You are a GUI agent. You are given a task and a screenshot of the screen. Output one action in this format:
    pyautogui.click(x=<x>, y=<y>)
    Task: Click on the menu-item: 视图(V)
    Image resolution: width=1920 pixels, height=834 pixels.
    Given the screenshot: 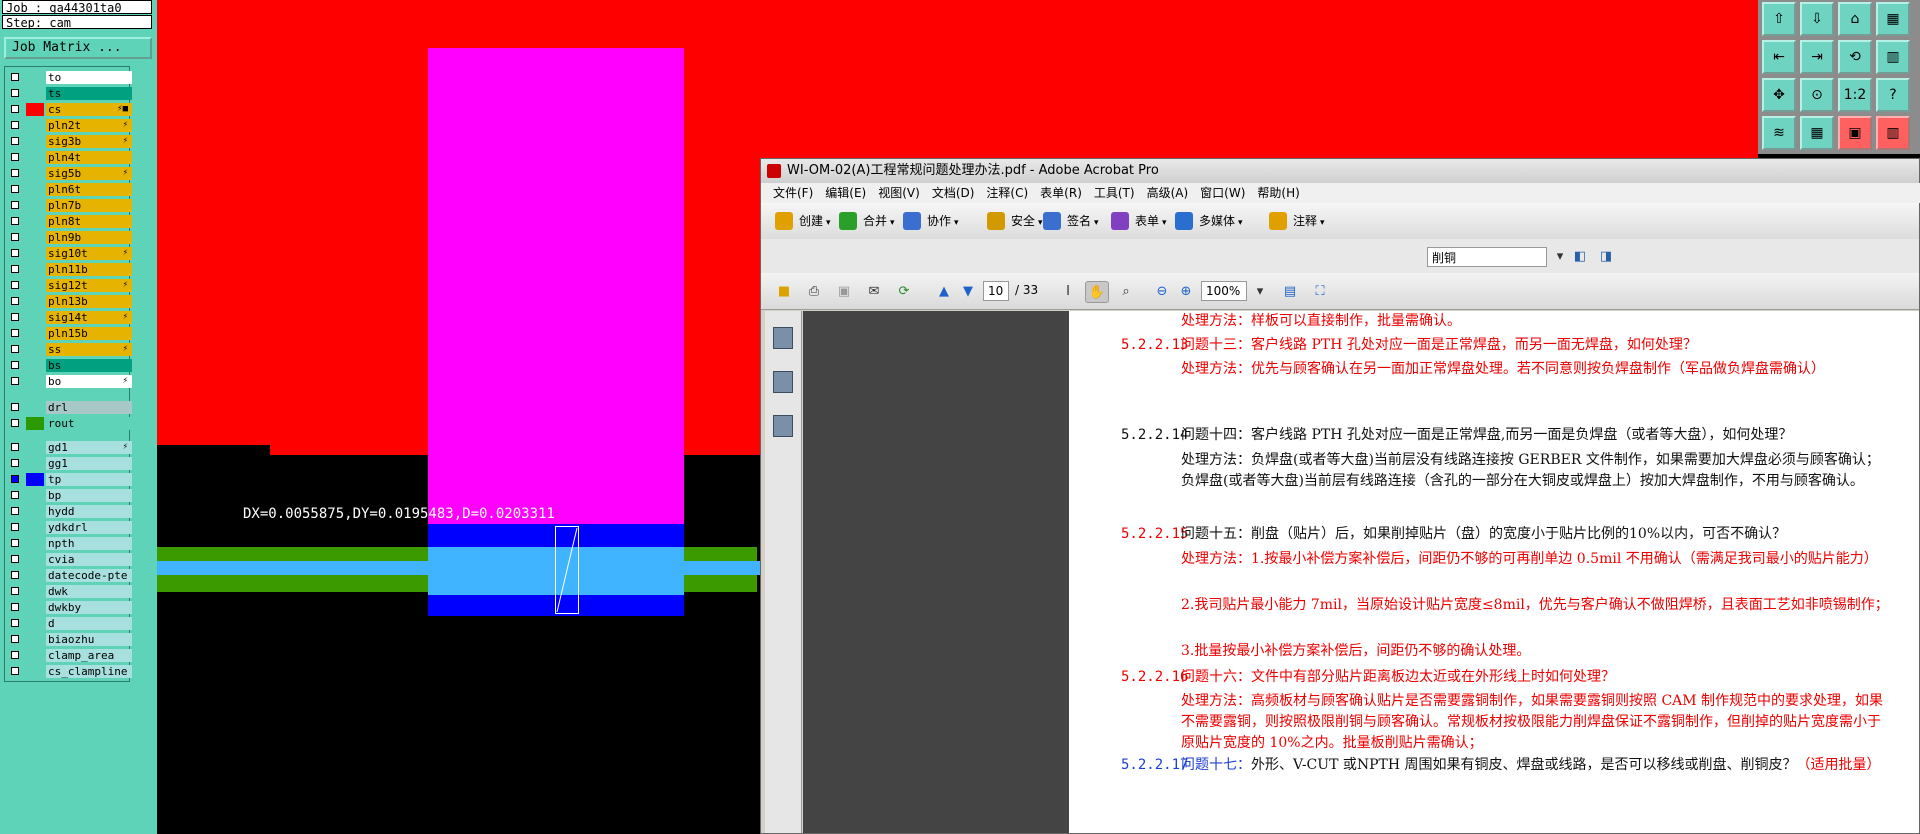 What is the action you would take?
    pyautogui.click(x=899, y=193)
    